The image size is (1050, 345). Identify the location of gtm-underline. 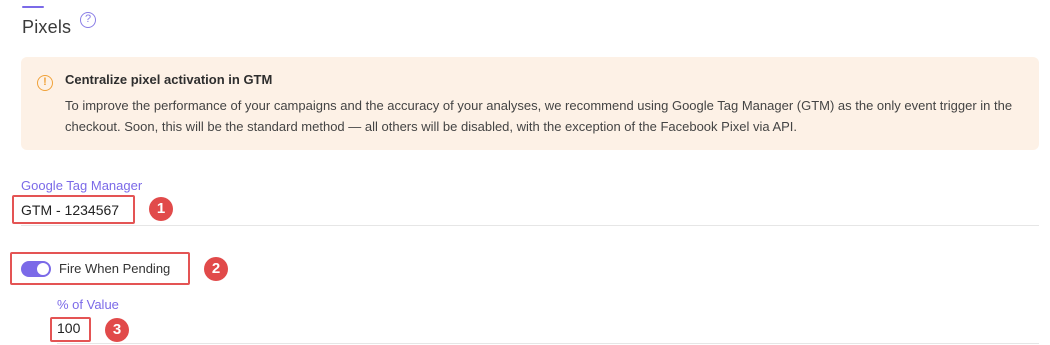
(530, 225).